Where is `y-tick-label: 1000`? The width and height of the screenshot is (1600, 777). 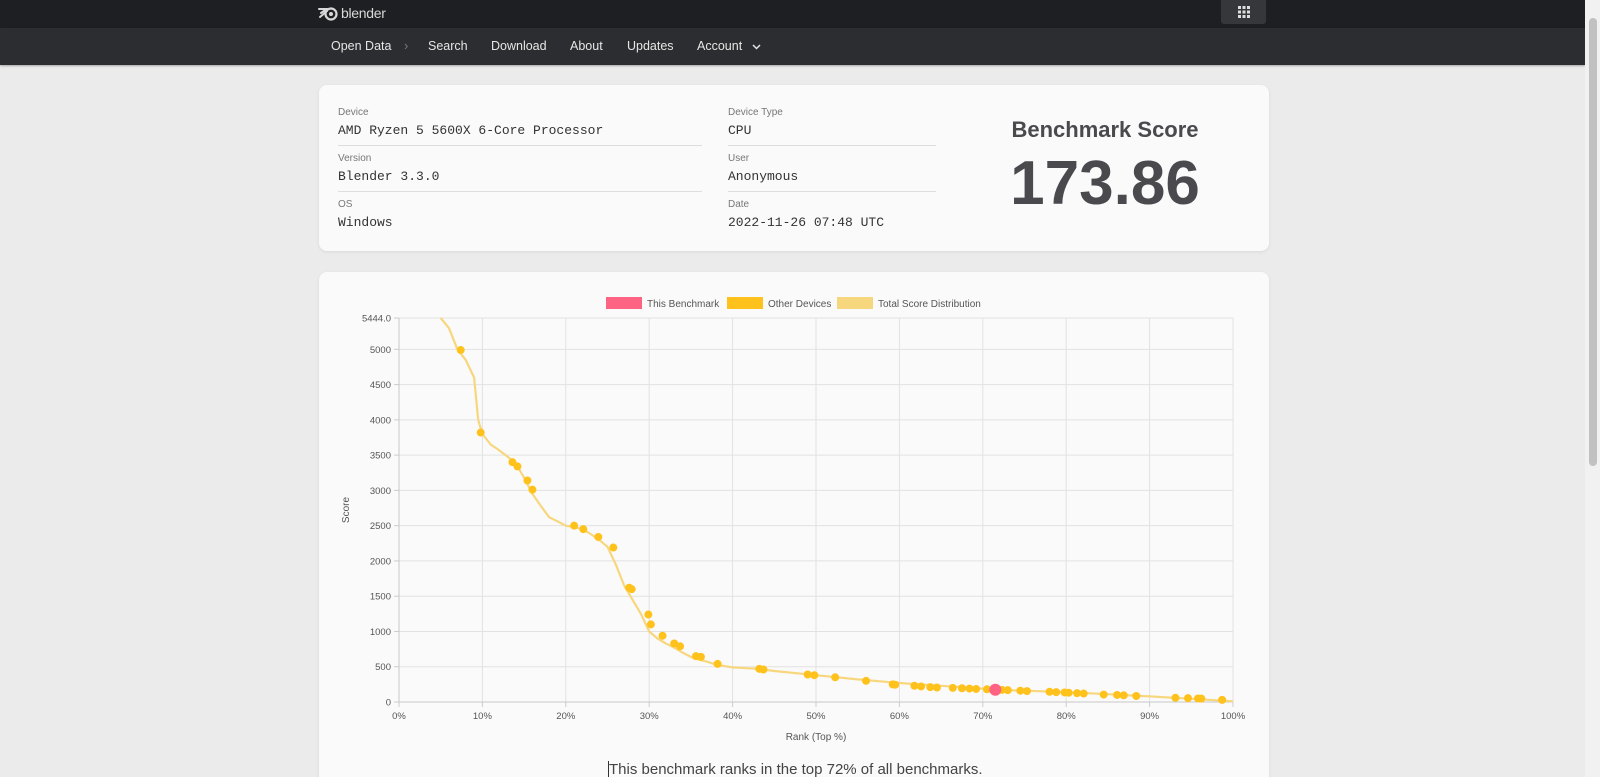 y-tick-label: 1000 is located at coordinates (380, 632).